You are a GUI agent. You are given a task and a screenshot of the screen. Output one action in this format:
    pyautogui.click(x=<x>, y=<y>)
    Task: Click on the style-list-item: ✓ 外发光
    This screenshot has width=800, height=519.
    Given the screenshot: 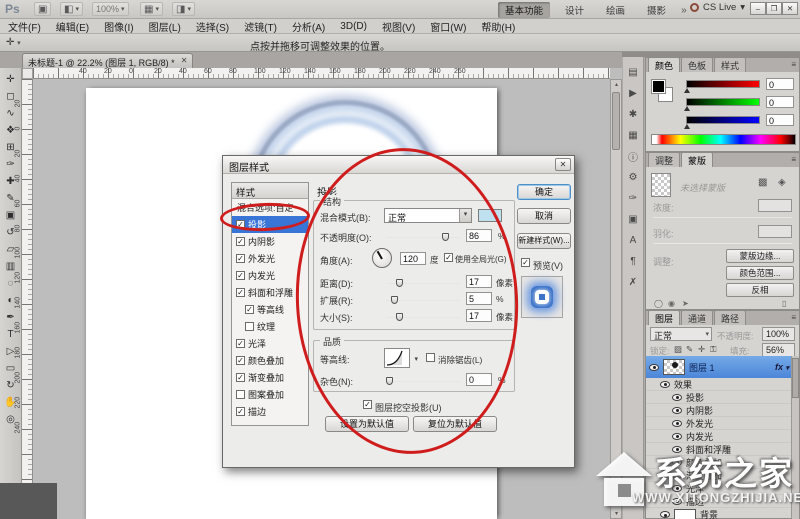 What is the action you would take?
    pyautogui.click(x=270, y=258)
    